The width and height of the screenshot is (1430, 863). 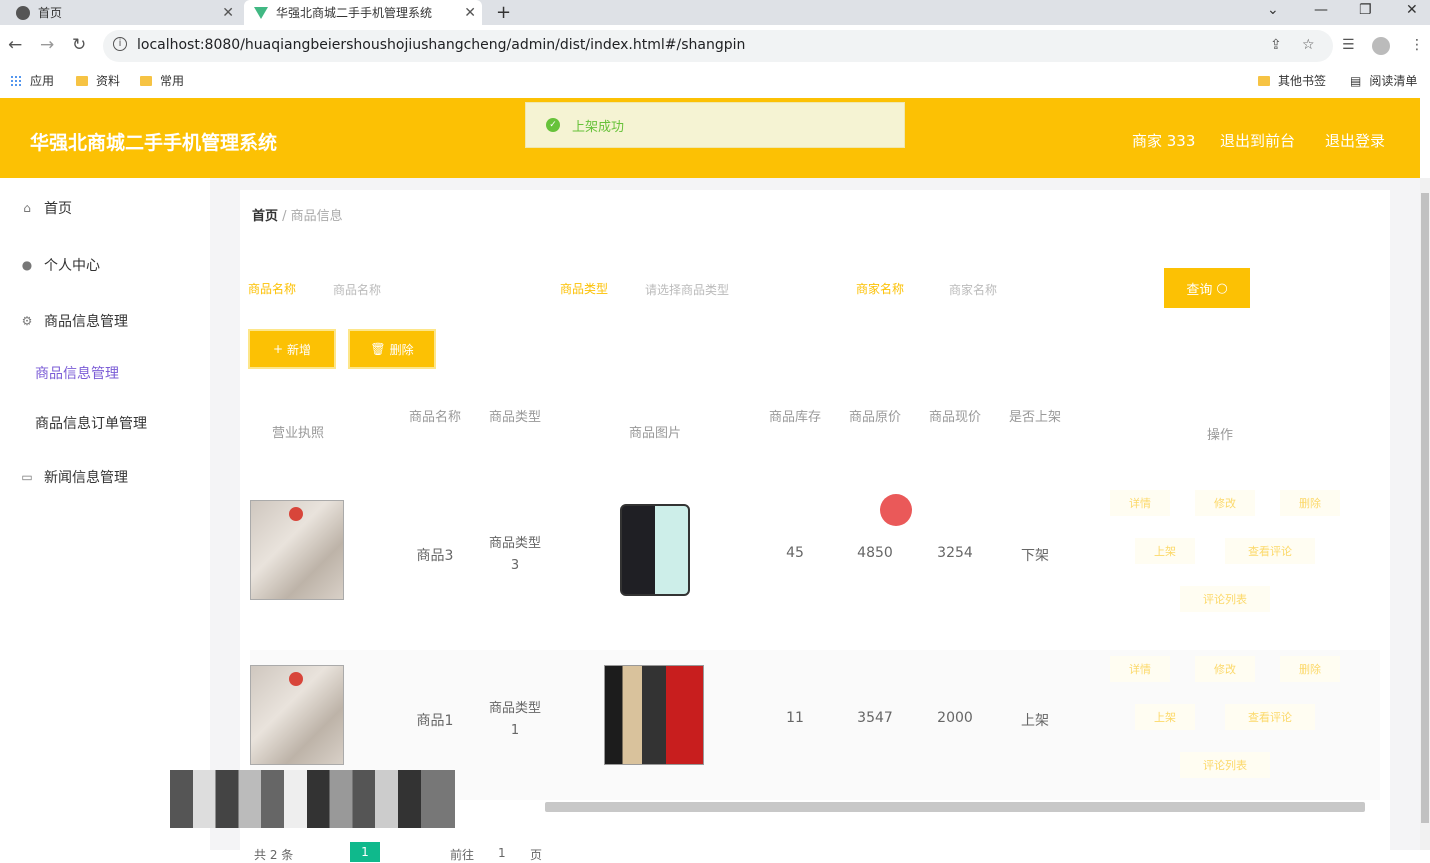 I want to click on sidebar-item-products: ⚙ 商品信息管理, so click(x=74, y=321).